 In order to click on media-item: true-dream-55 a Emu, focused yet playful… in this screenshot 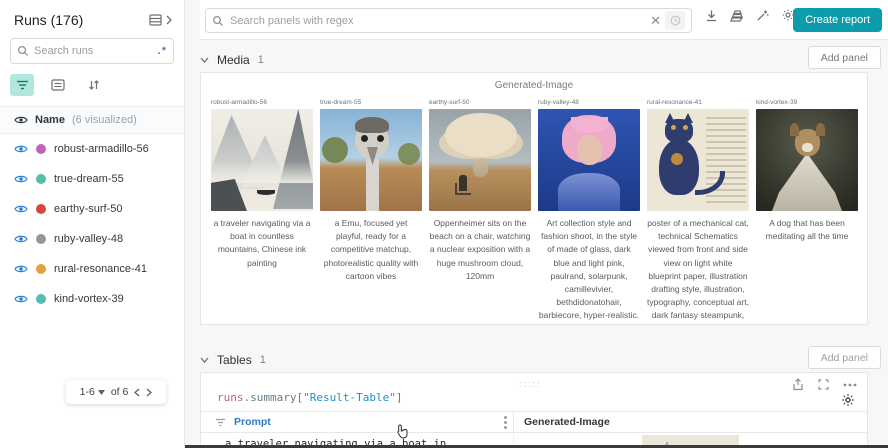, I will do `click(371, 211)`.